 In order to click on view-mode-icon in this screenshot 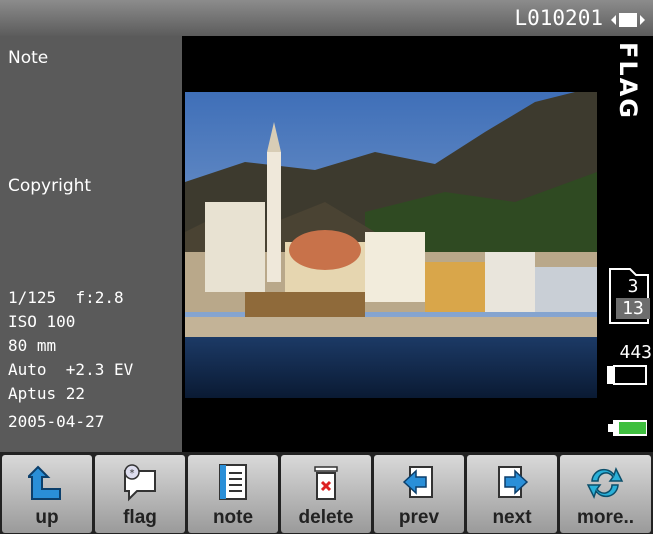, I will do `click(628, 20)`.